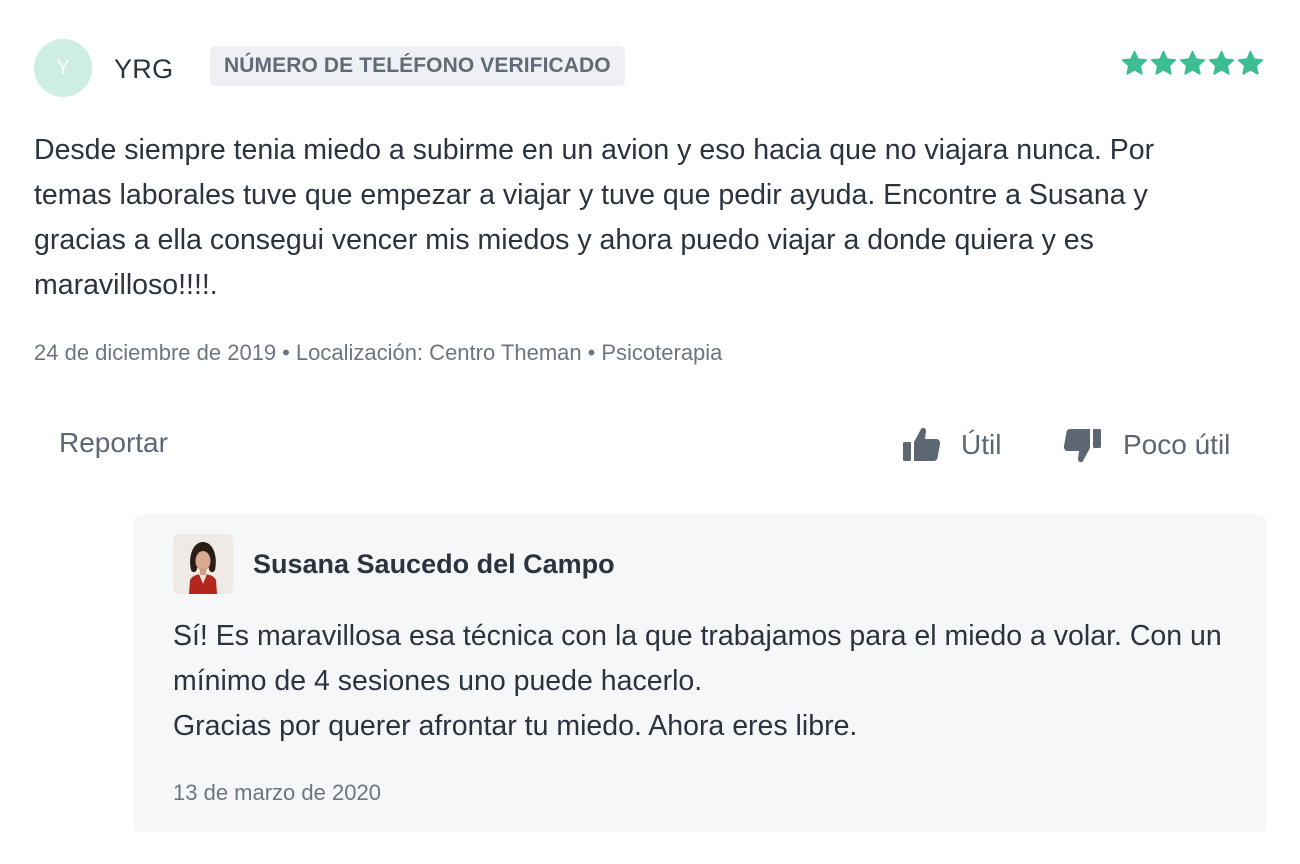 This screenshot has width=1300, height=864. What do you see at coordinates (63, 68) in the screenshot?
I see `avatar: Y` at bounding box center [63, 68].